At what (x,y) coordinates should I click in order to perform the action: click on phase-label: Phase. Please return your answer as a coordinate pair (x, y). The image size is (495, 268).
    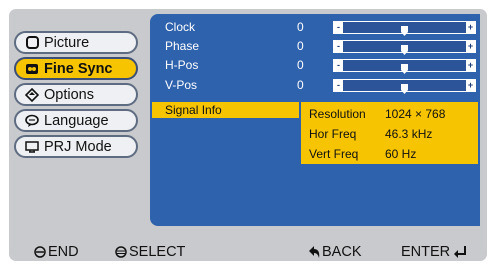
    Looking at the image, I should click on (182, 46).